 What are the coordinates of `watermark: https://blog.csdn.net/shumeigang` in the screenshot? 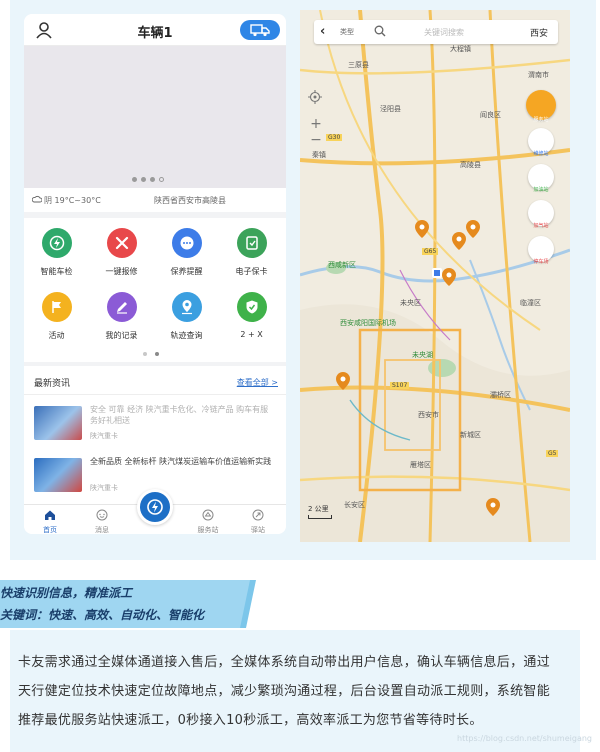 It's located at (524, 738).